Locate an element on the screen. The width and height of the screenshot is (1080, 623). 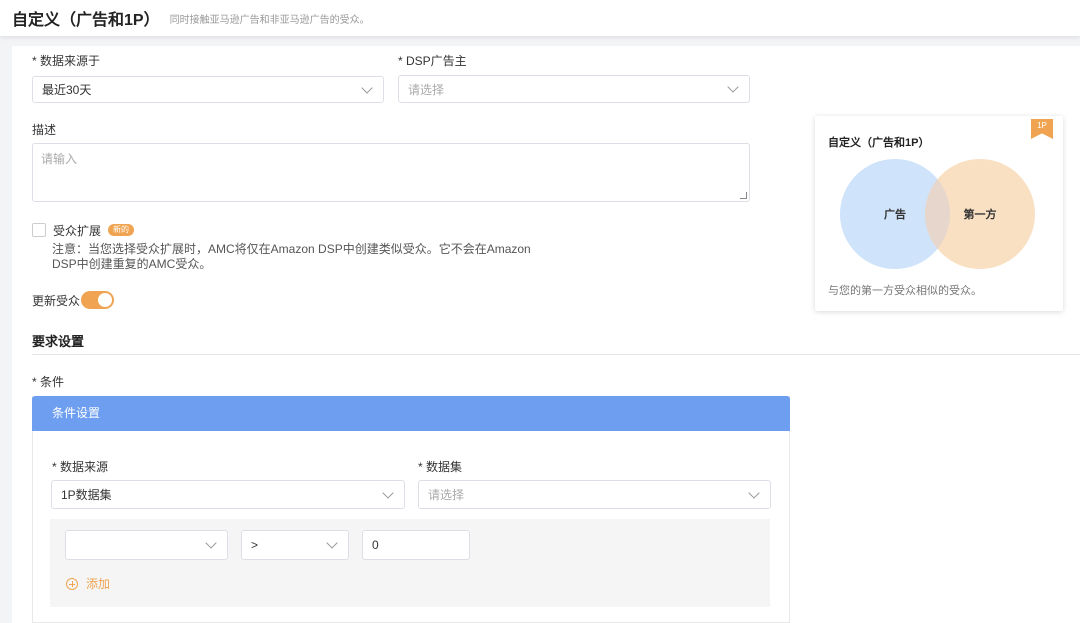
resize-grip-icon is located at coordinates (743, 195).